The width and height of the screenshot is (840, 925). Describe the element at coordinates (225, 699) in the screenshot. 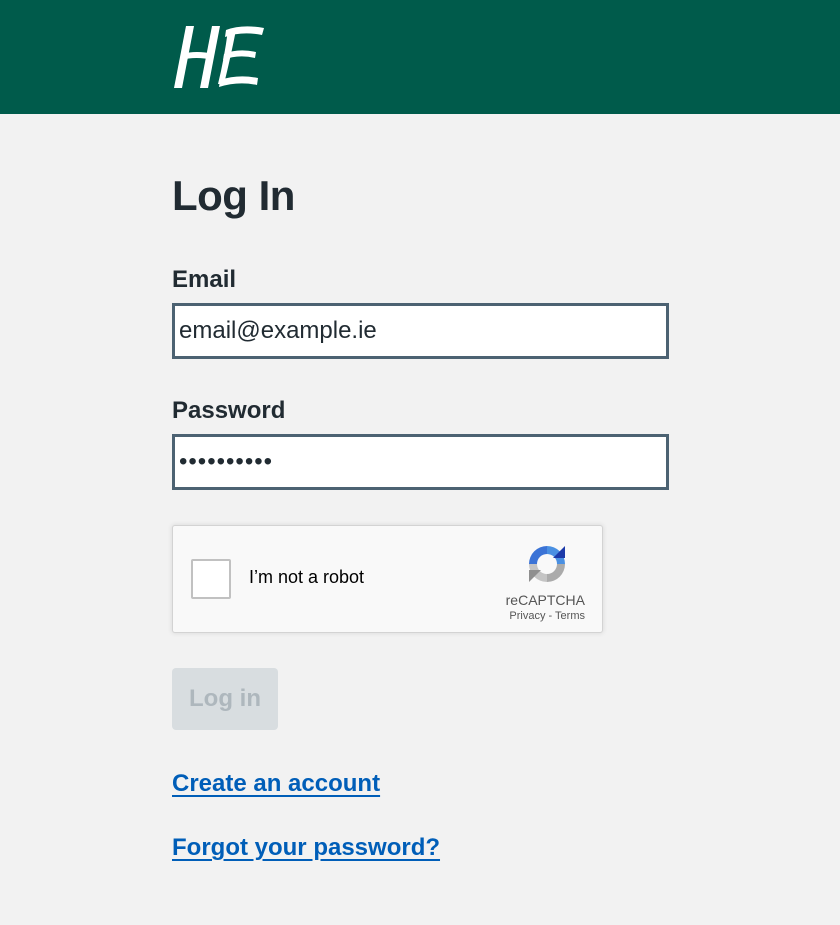

I see `login-button: Log in` at that location.